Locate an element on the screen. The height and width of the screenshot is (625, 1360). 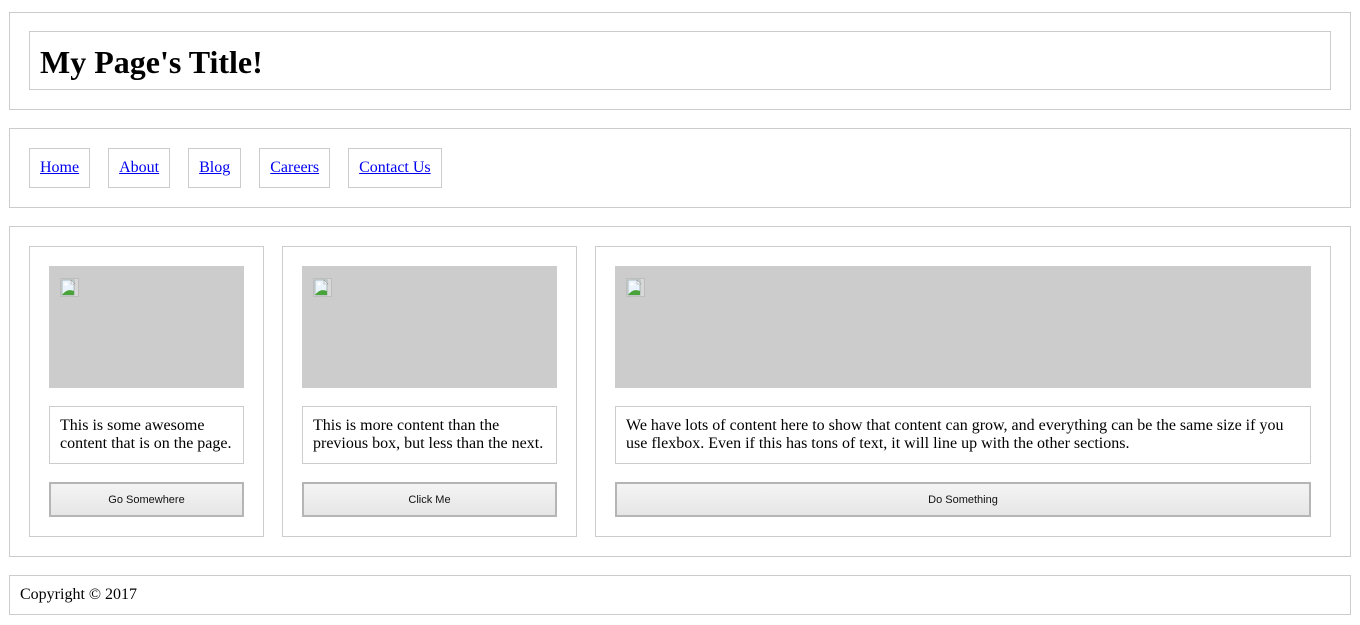
nav-item-blog: Blog is located at coordinates (215, 168).